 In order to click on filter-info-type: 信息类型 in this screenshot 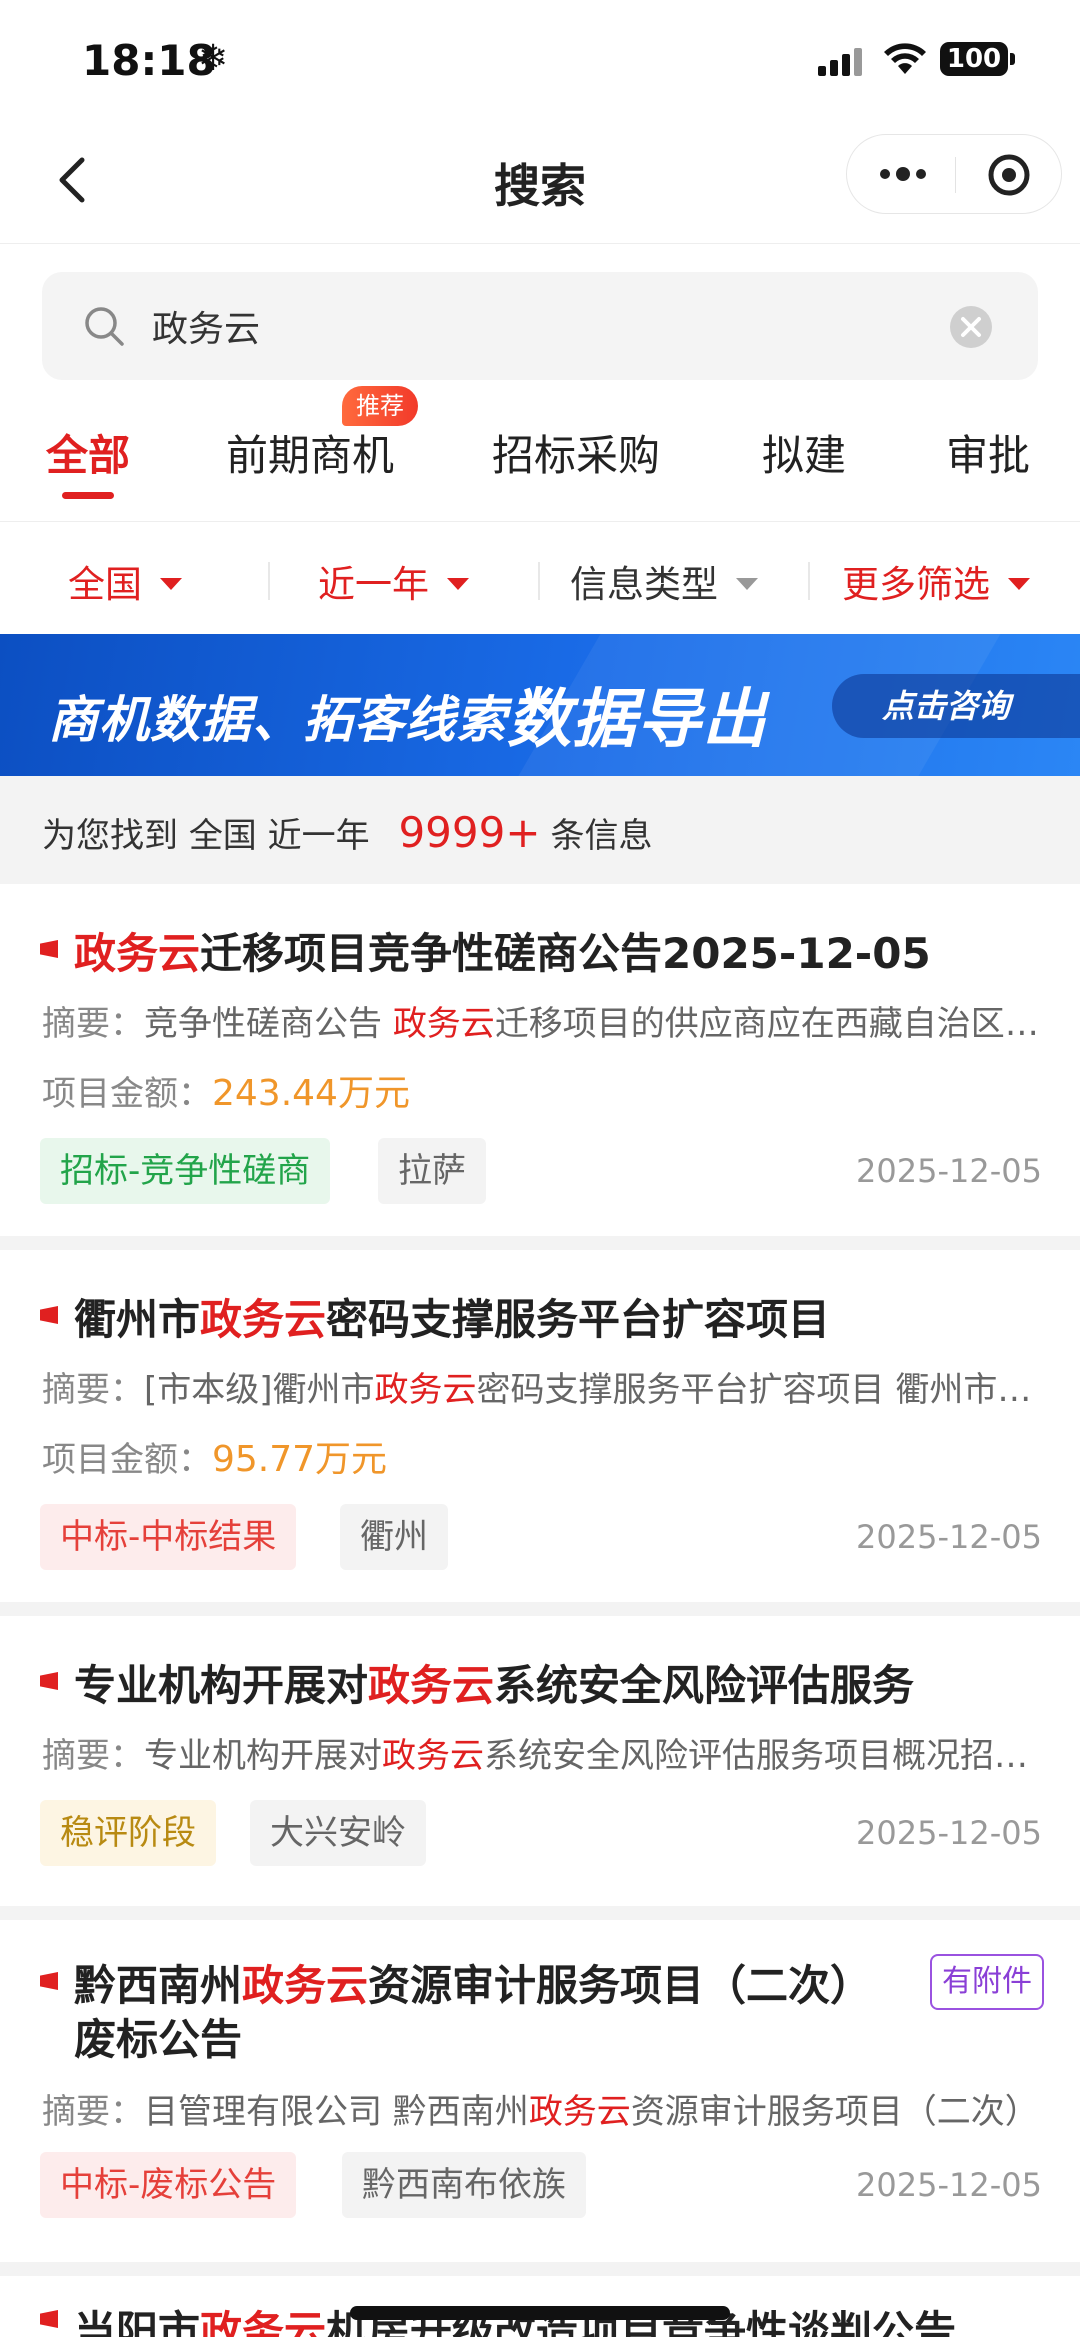, I will do `click(664, 581)`.